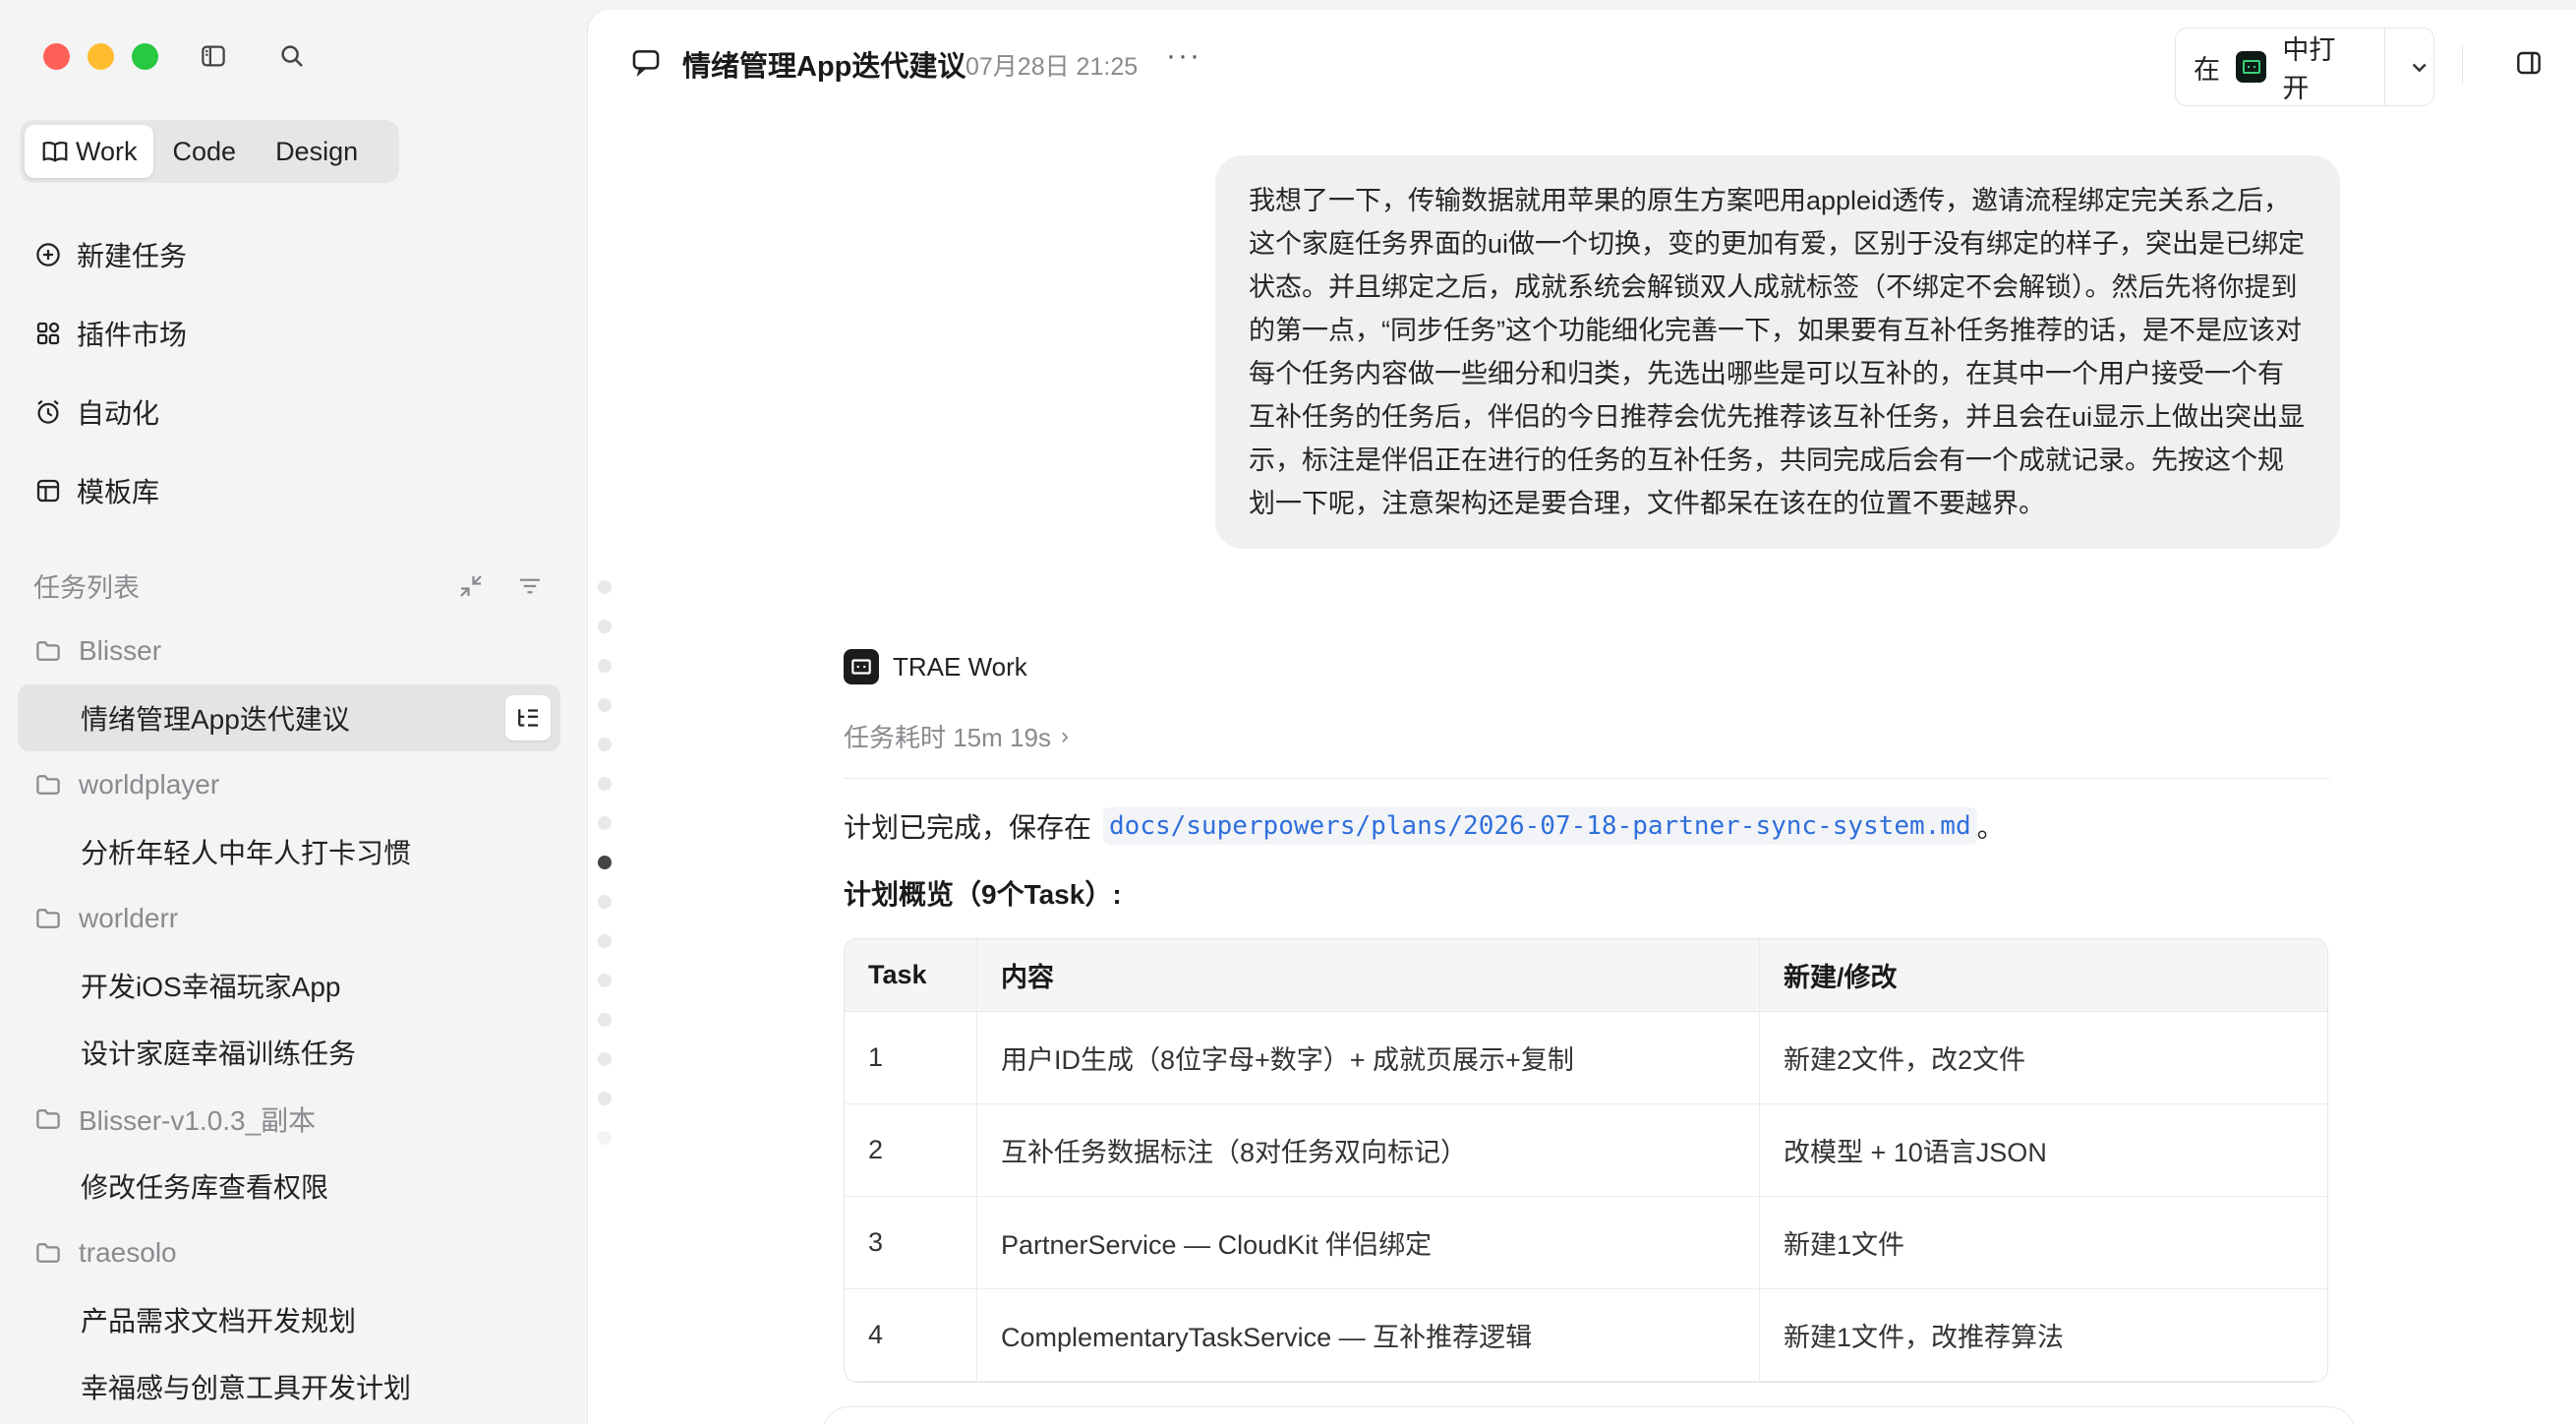 Image resolution: width=2576 pixels, height=1424 pixels. I want to click on task-item: 设计家庭幸福训练任务, so click(289, 1052).